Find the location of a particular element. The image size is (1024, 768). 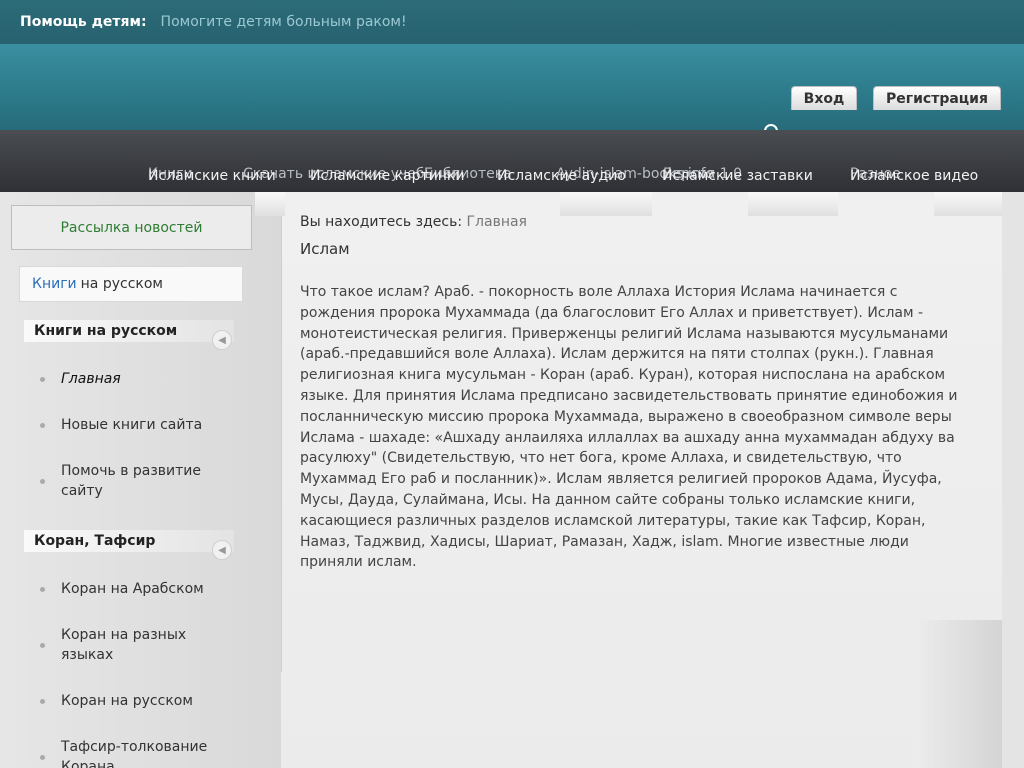

site-header: Вход Регистрация is located at coordinates (512, 94).